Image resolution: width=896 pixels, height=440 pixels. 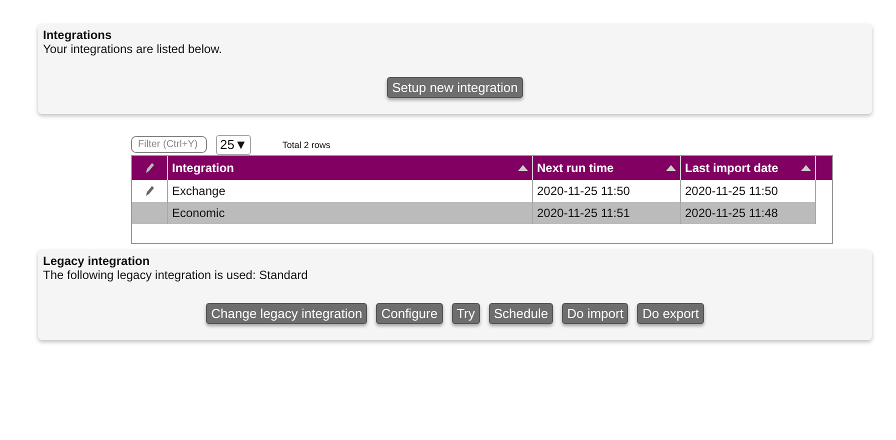 I want to click on action-button: Schedule, so click(x=521, y=313).